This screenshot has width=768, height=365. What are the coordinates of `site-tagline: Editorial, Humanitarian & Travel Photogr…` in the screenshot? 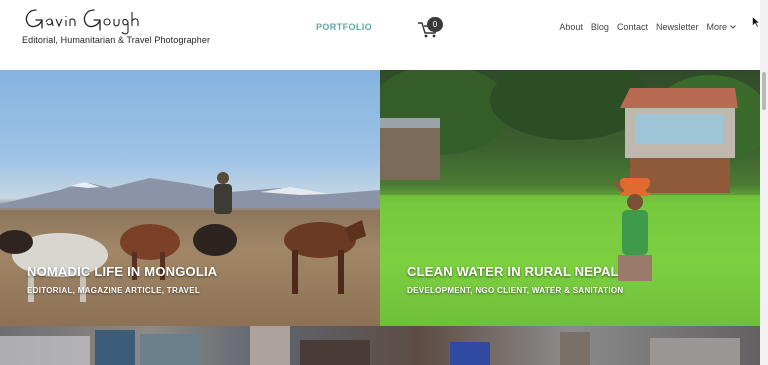 It's located at (116, 40).